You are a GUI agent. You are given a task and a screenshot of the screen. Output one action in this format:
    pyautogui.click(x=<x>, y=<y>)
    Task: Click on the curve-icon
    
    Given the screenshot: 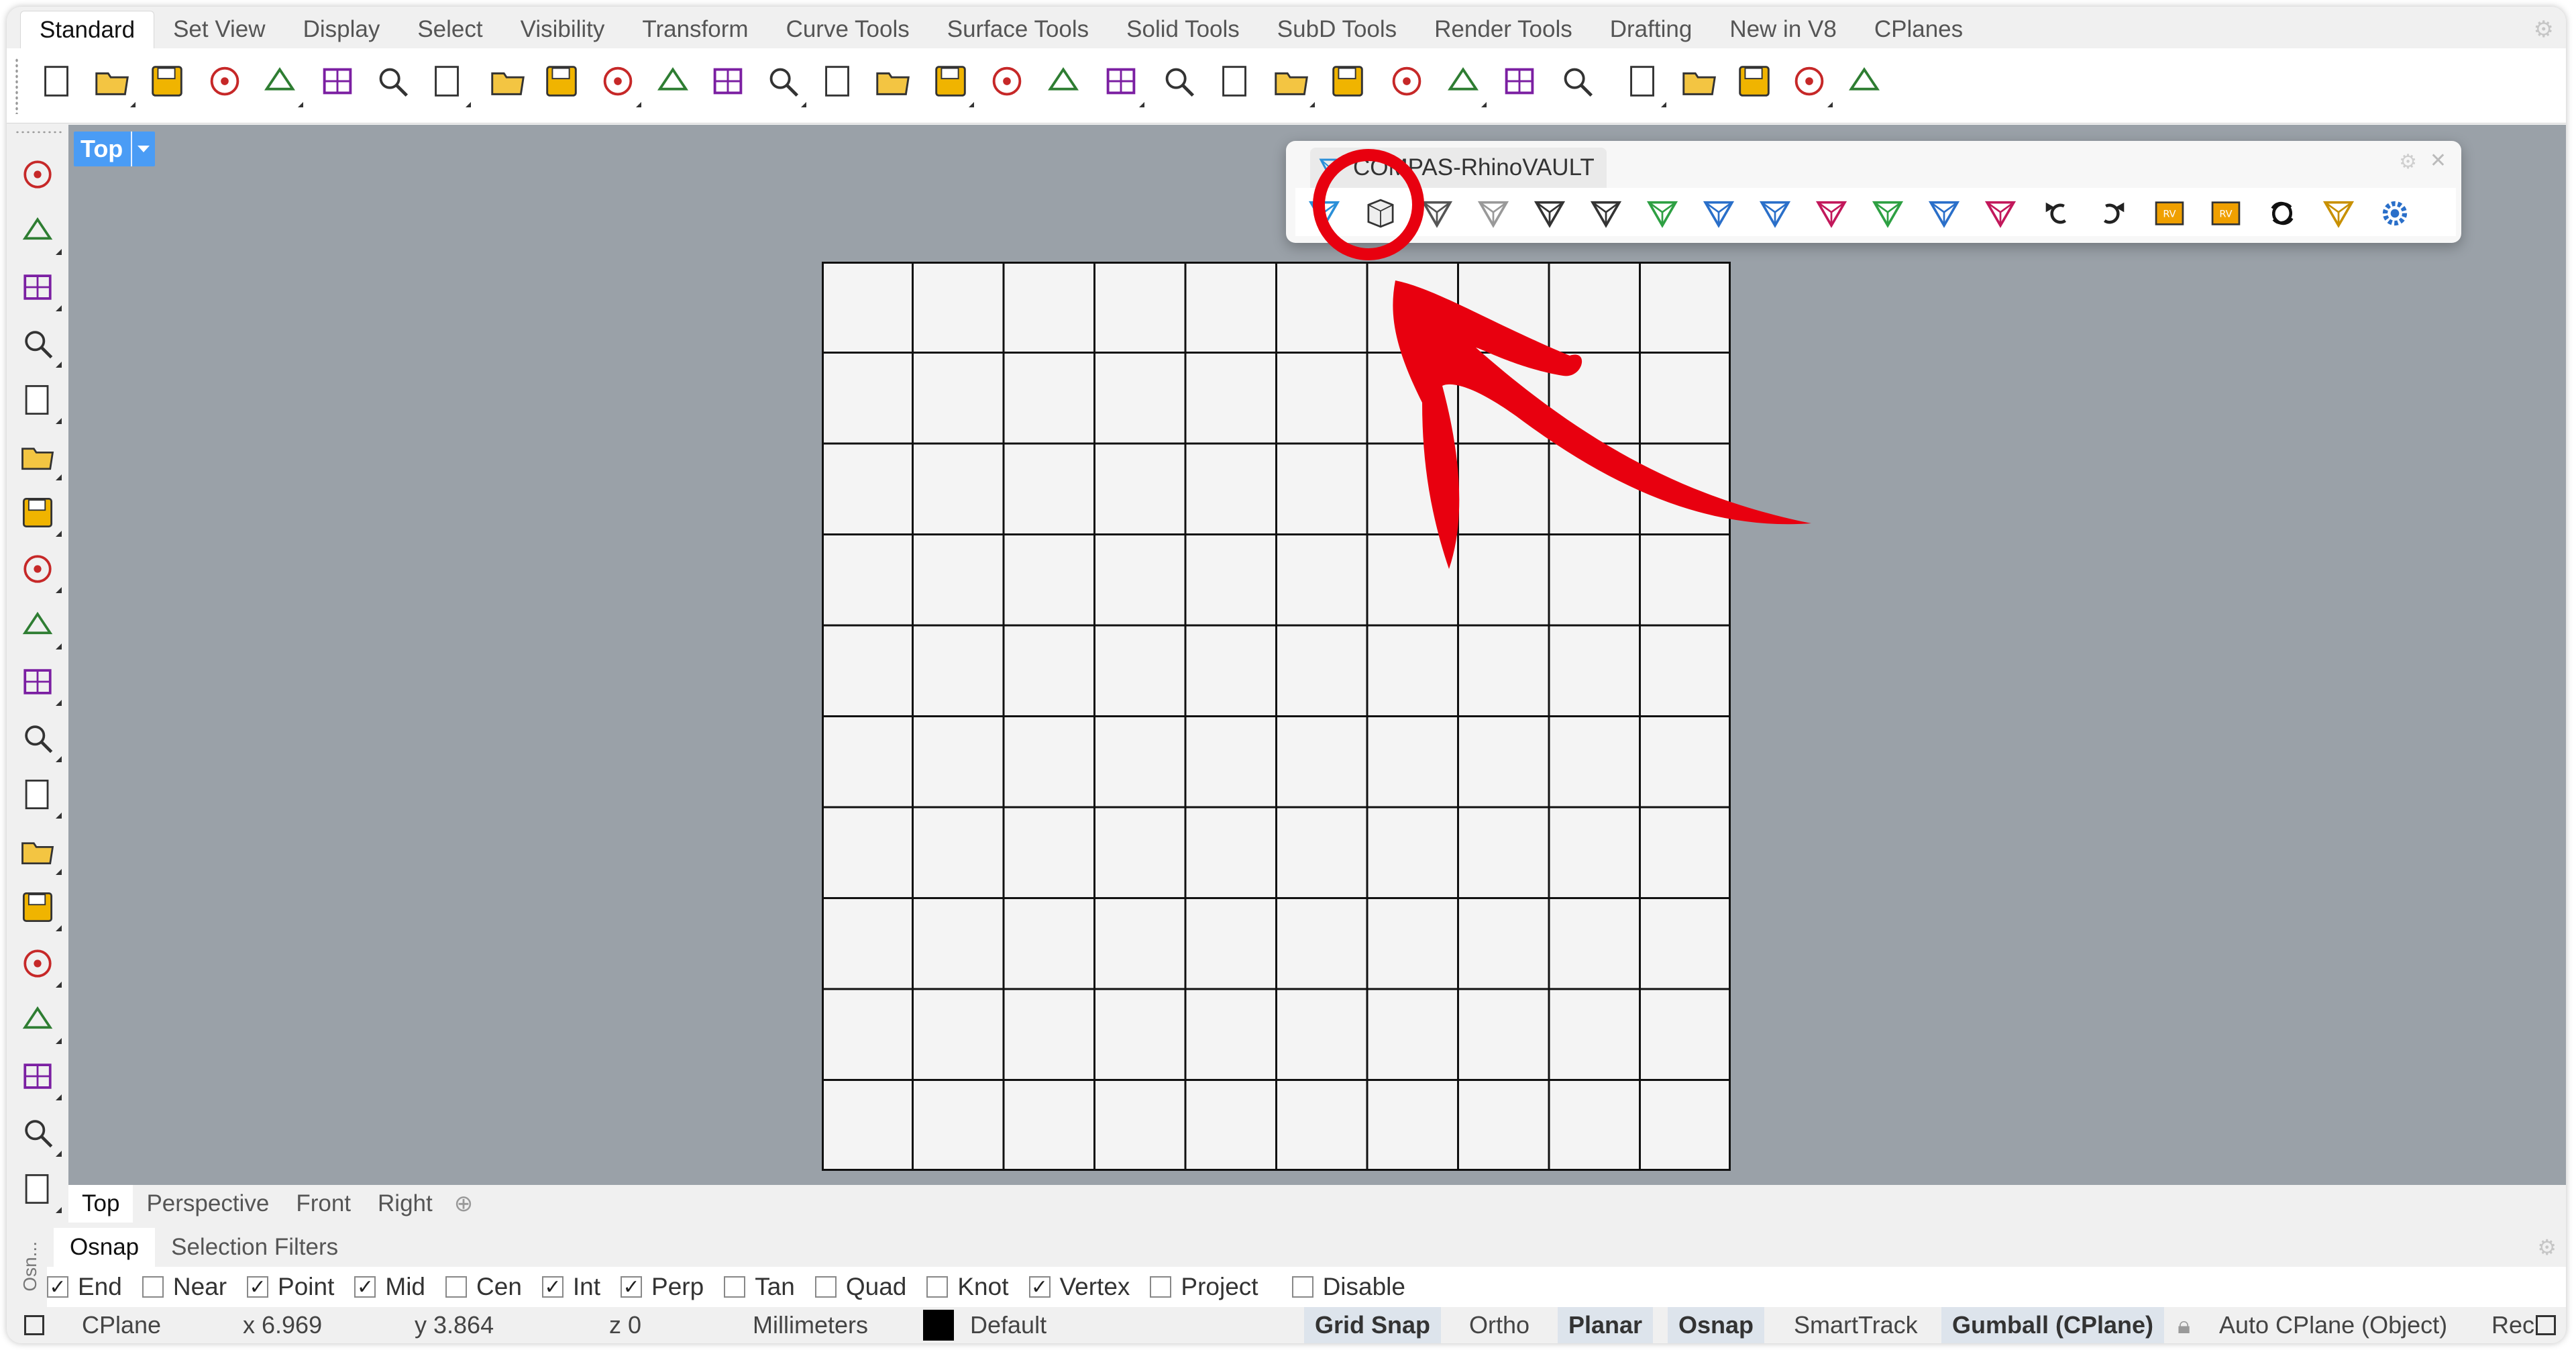 What is the action you would take?
    pyautogui.click(x=37, y=343)
    